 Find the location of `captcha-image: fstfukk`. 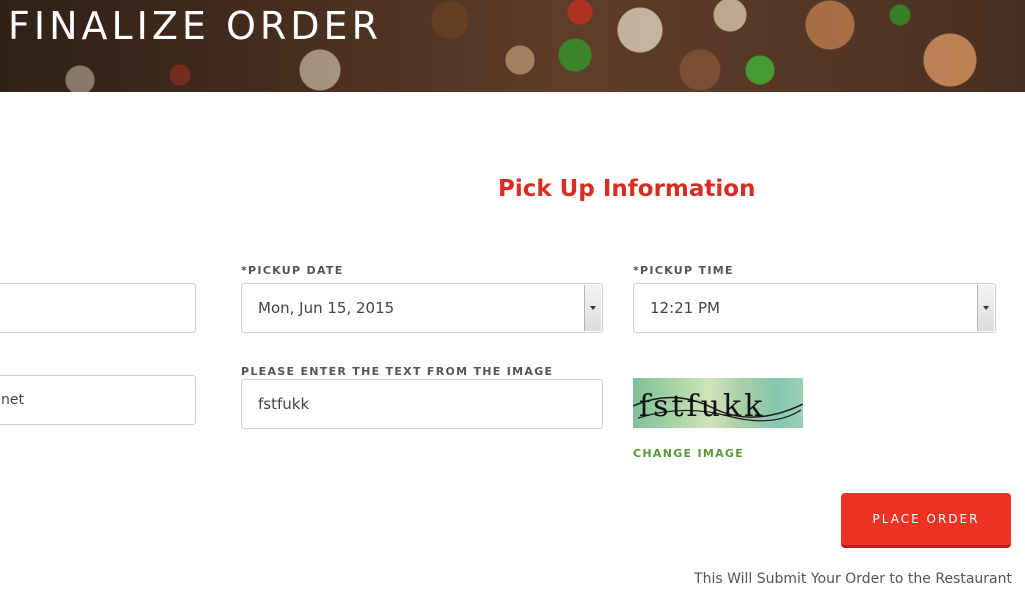

captcha-image: fstfukk is located at coordinates (718, 403).